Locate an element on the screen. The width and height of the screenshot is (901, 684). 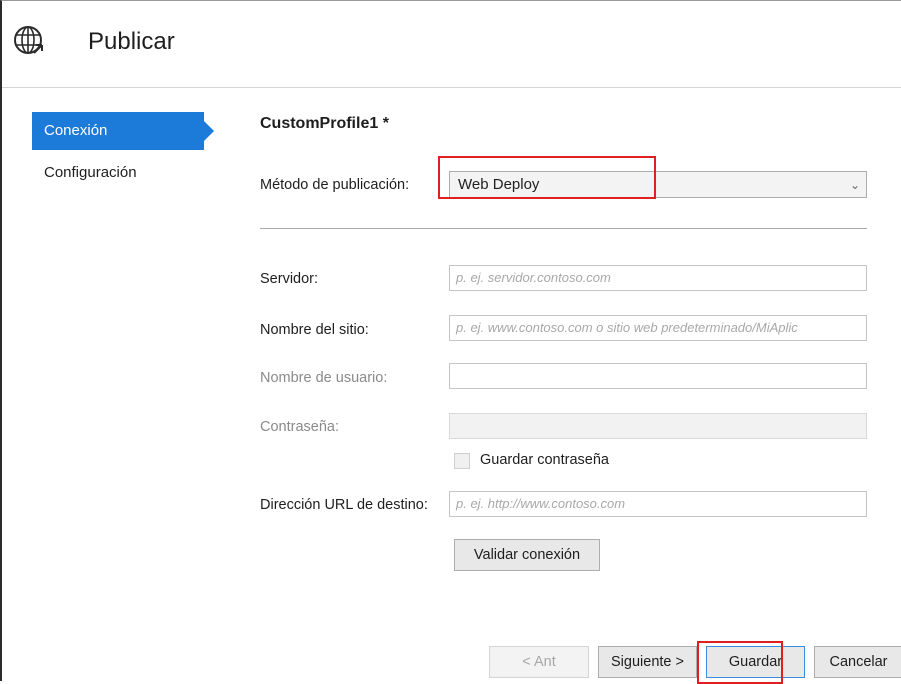
save-highlight-box is located at coordinates (740, 662).